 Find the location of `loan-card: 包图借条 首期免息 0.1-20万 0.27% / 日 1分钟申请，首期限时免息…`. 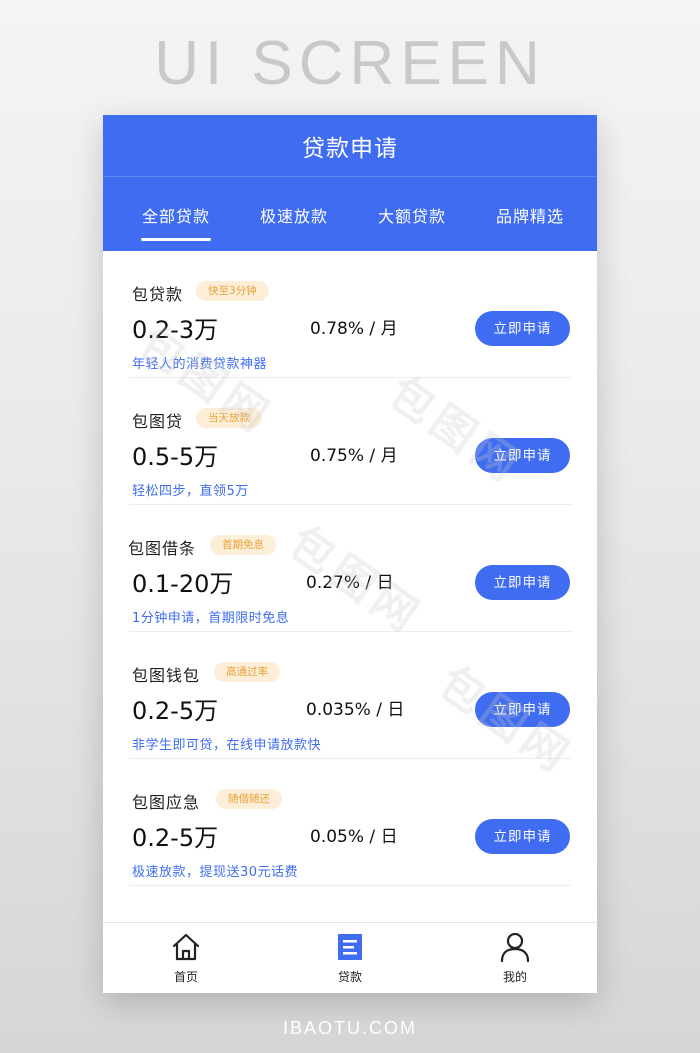

loan-card: 包图借条 首期免息 0.1-20万 0.27% / 日 1分钟申请，首期限时免息… is located at coordinates (350, 568).